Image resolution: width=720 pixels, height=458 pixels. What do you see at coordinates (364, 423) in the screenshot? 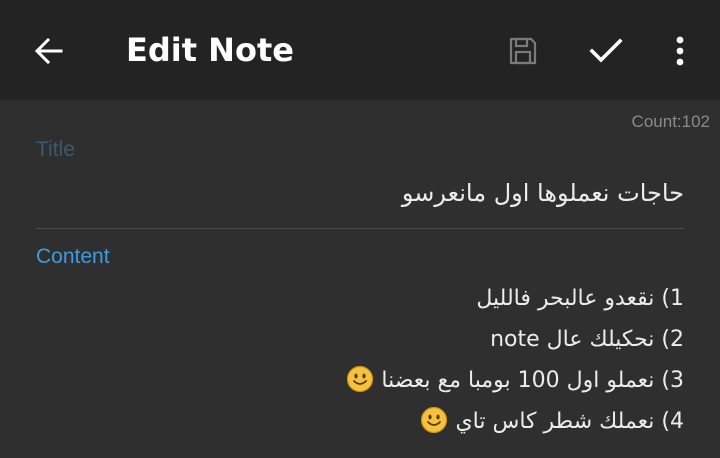
I see `content-line: 4) نعملك شطر كاس تاي` at bounding box center [364, 423].